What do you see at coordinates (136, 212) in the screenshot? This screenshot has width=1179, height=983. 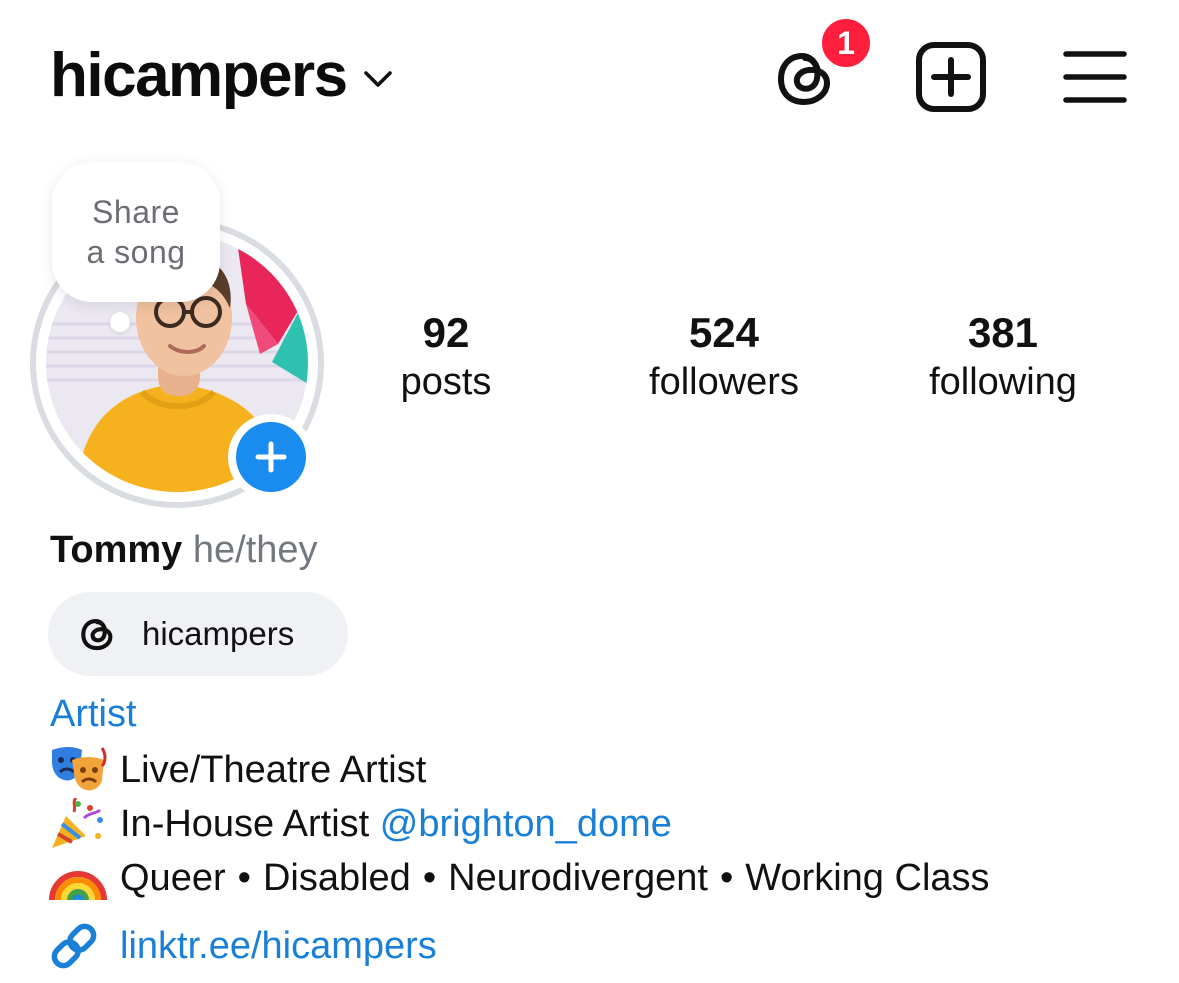 I see `note-text-line1: Share` at bounding box center [136, 212].